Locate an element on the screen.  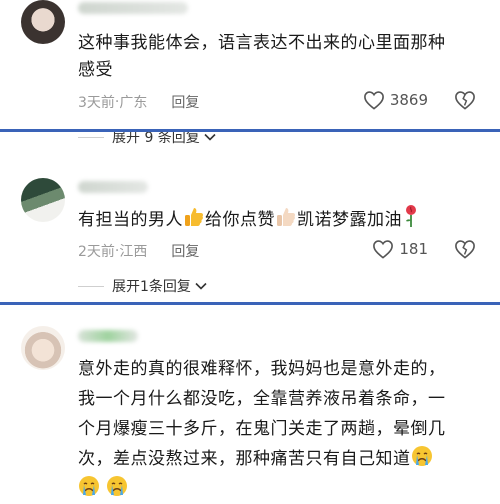
comment-meta: 2天前 · 江西 回复 is located at coordinates (138, 251).